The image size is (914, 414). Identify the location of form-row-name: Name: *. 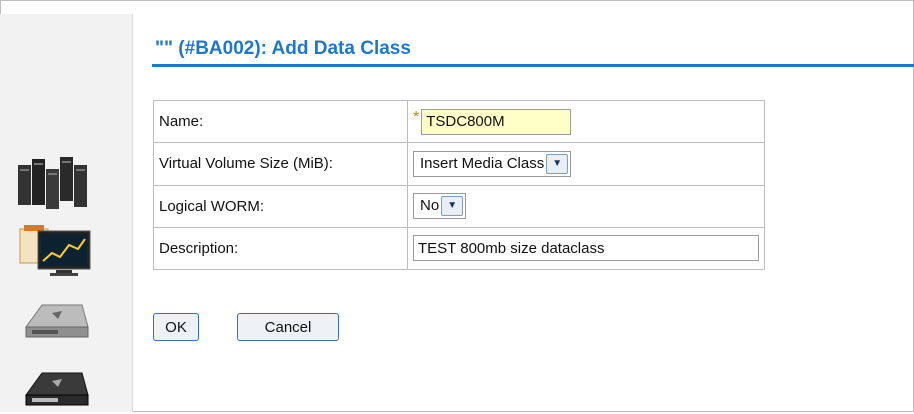
(459, 121).